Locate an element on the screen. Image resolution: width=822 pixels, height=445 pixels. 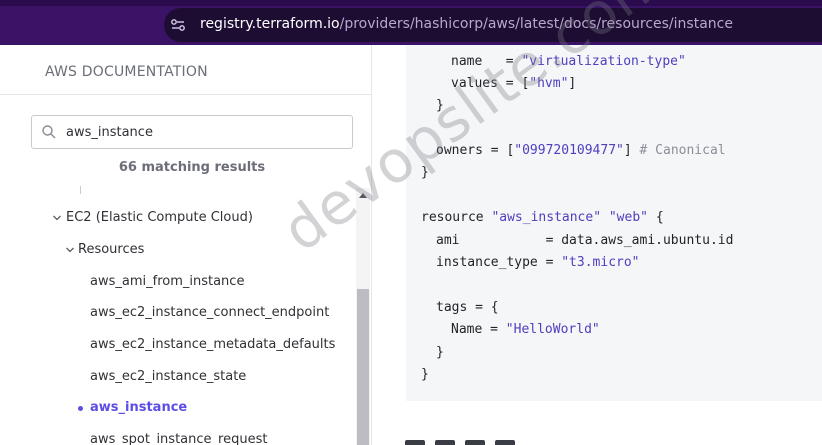
code-string: "t3.micro" is located at coordinates (600, 262).